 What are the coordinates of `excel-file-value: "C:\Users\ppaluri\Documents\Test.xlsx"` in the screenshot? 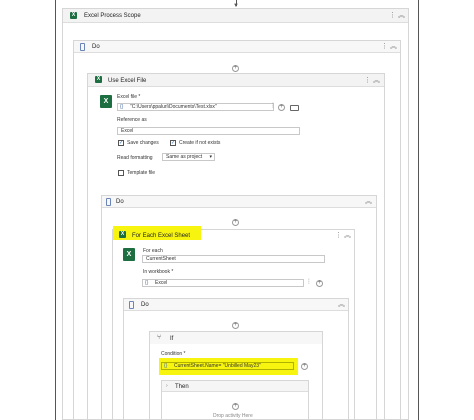 It's located at (173, 107).